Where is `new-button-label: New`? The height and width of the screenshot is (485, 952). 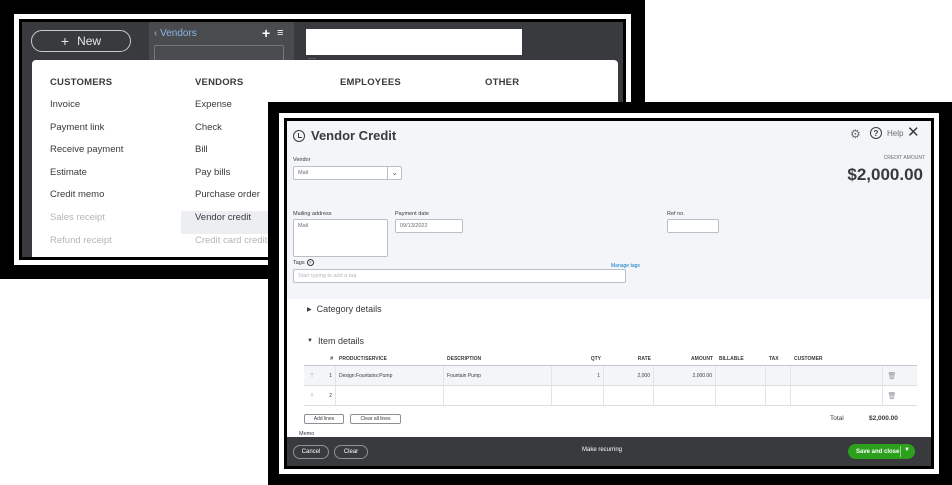
new-button-label: New is located at coordinates (89, 41).